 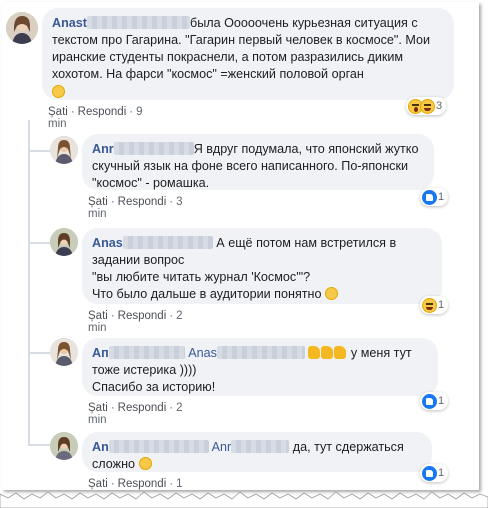 I want to click on comment-actions: Șati · Respondi · 9 min, so click(x=95, y=118).